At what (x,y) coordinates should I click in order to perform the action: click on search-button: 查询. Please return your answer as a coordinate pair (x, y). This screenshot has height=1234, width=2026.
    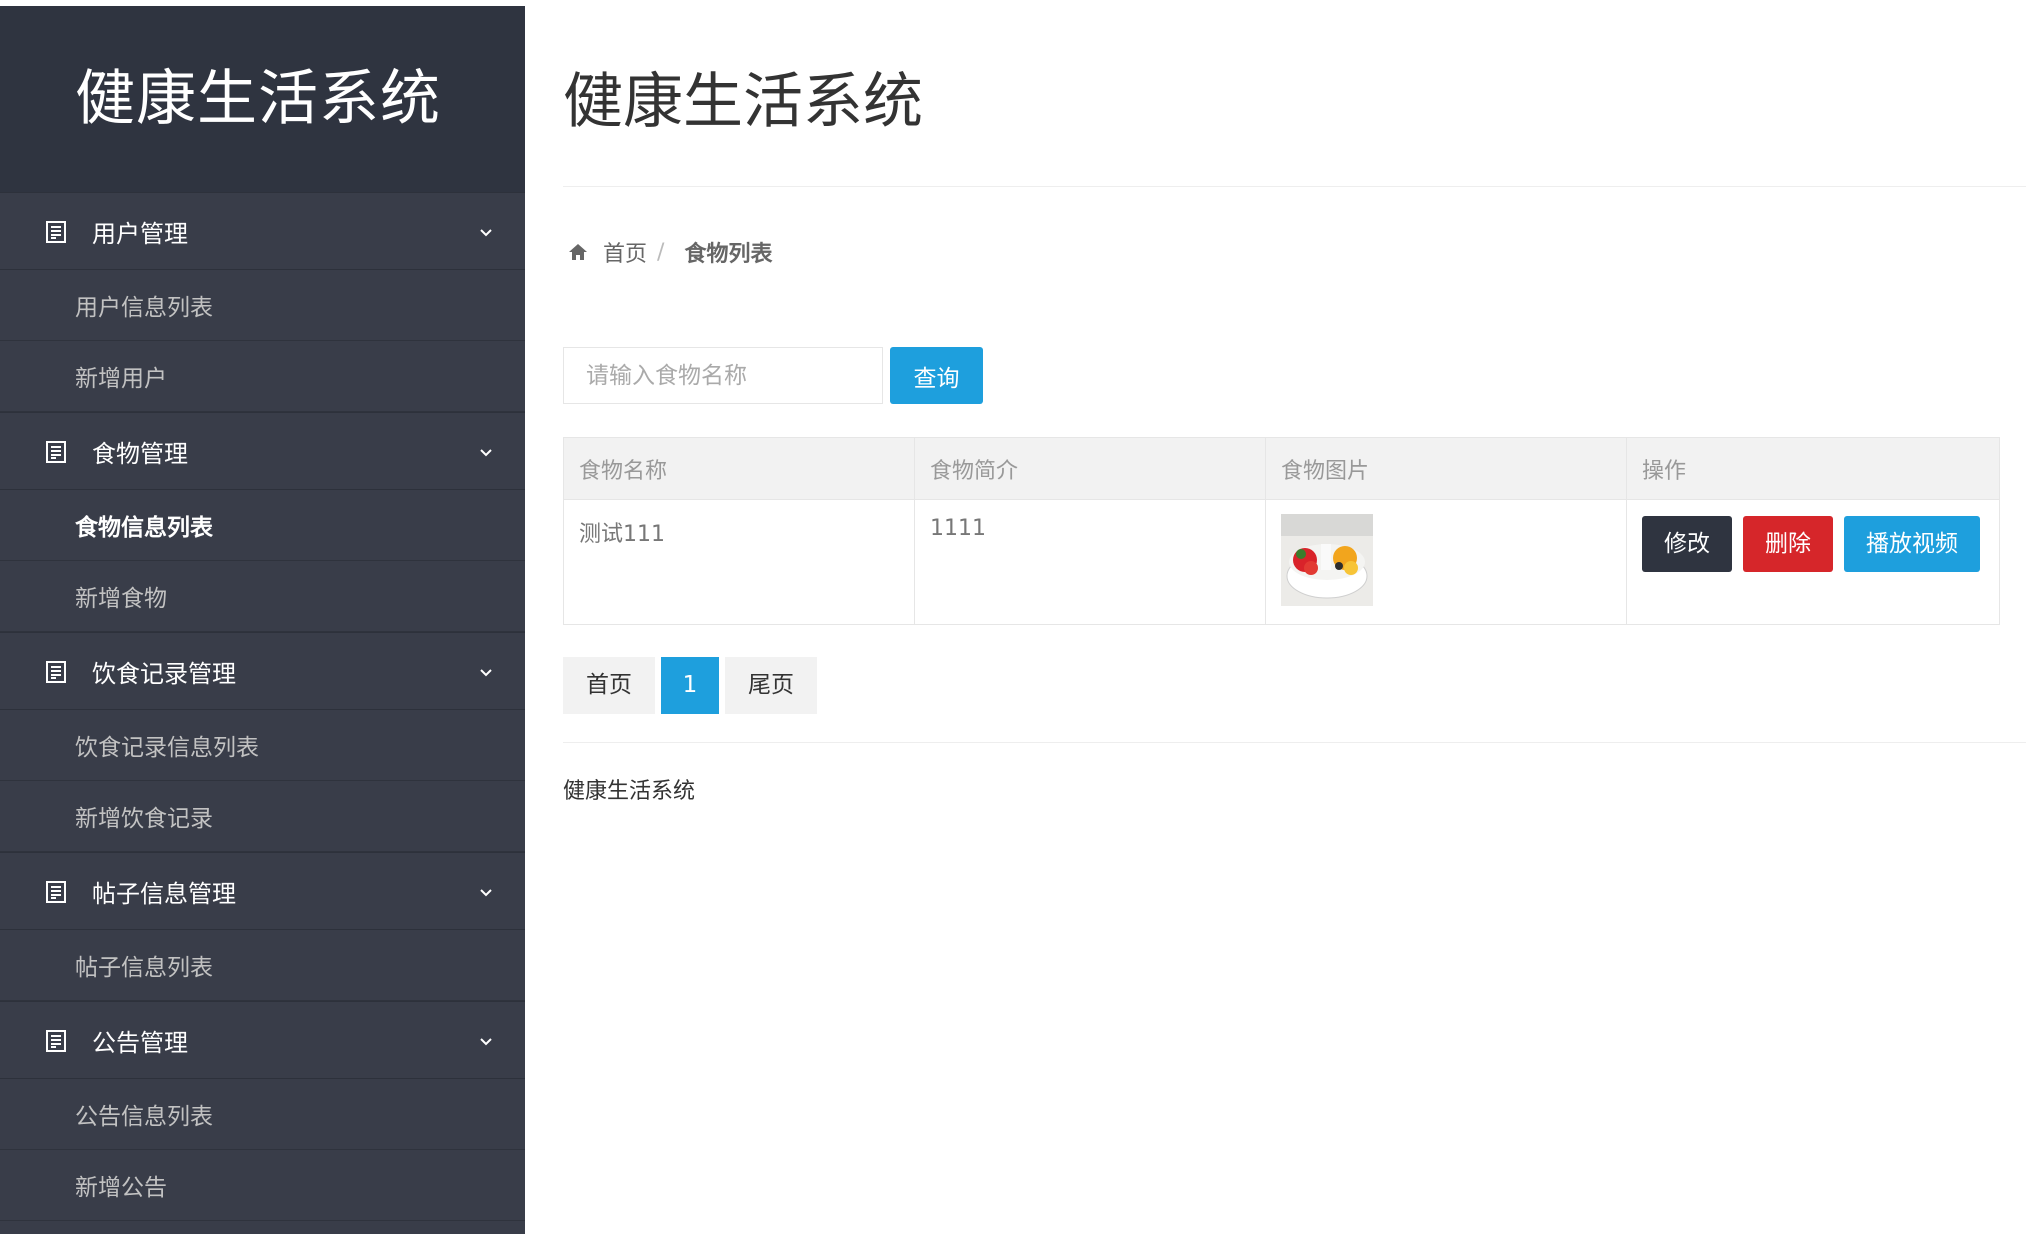
    Looking at the image, I should click on (936, 375).